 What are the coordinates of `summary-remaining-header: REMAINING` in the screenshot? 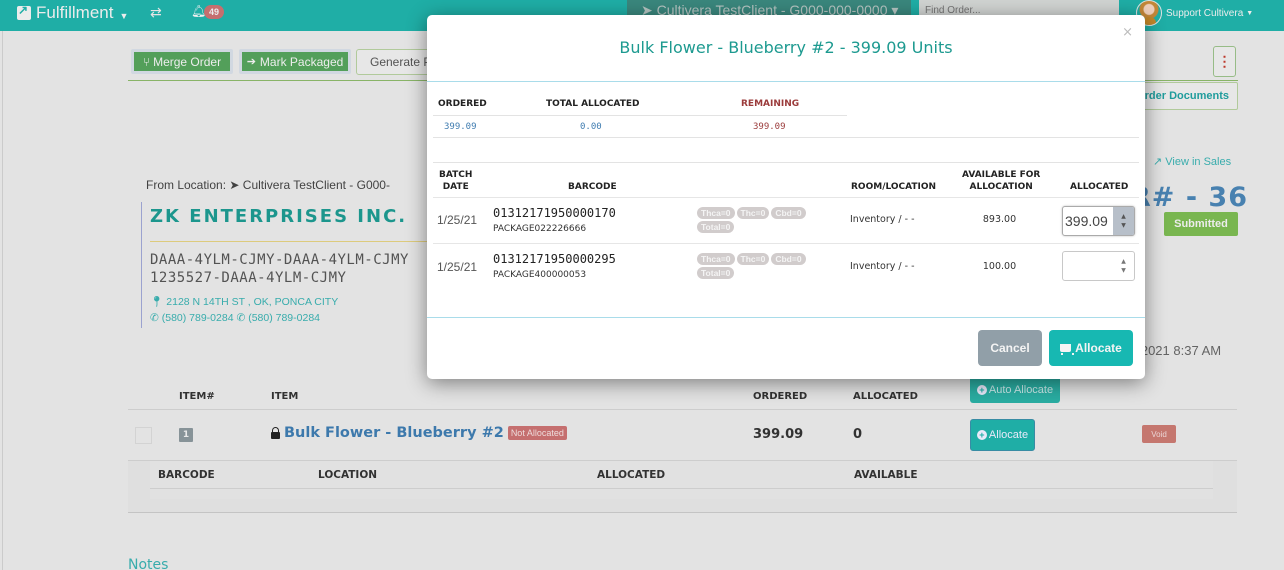 It's located at (770, 104).